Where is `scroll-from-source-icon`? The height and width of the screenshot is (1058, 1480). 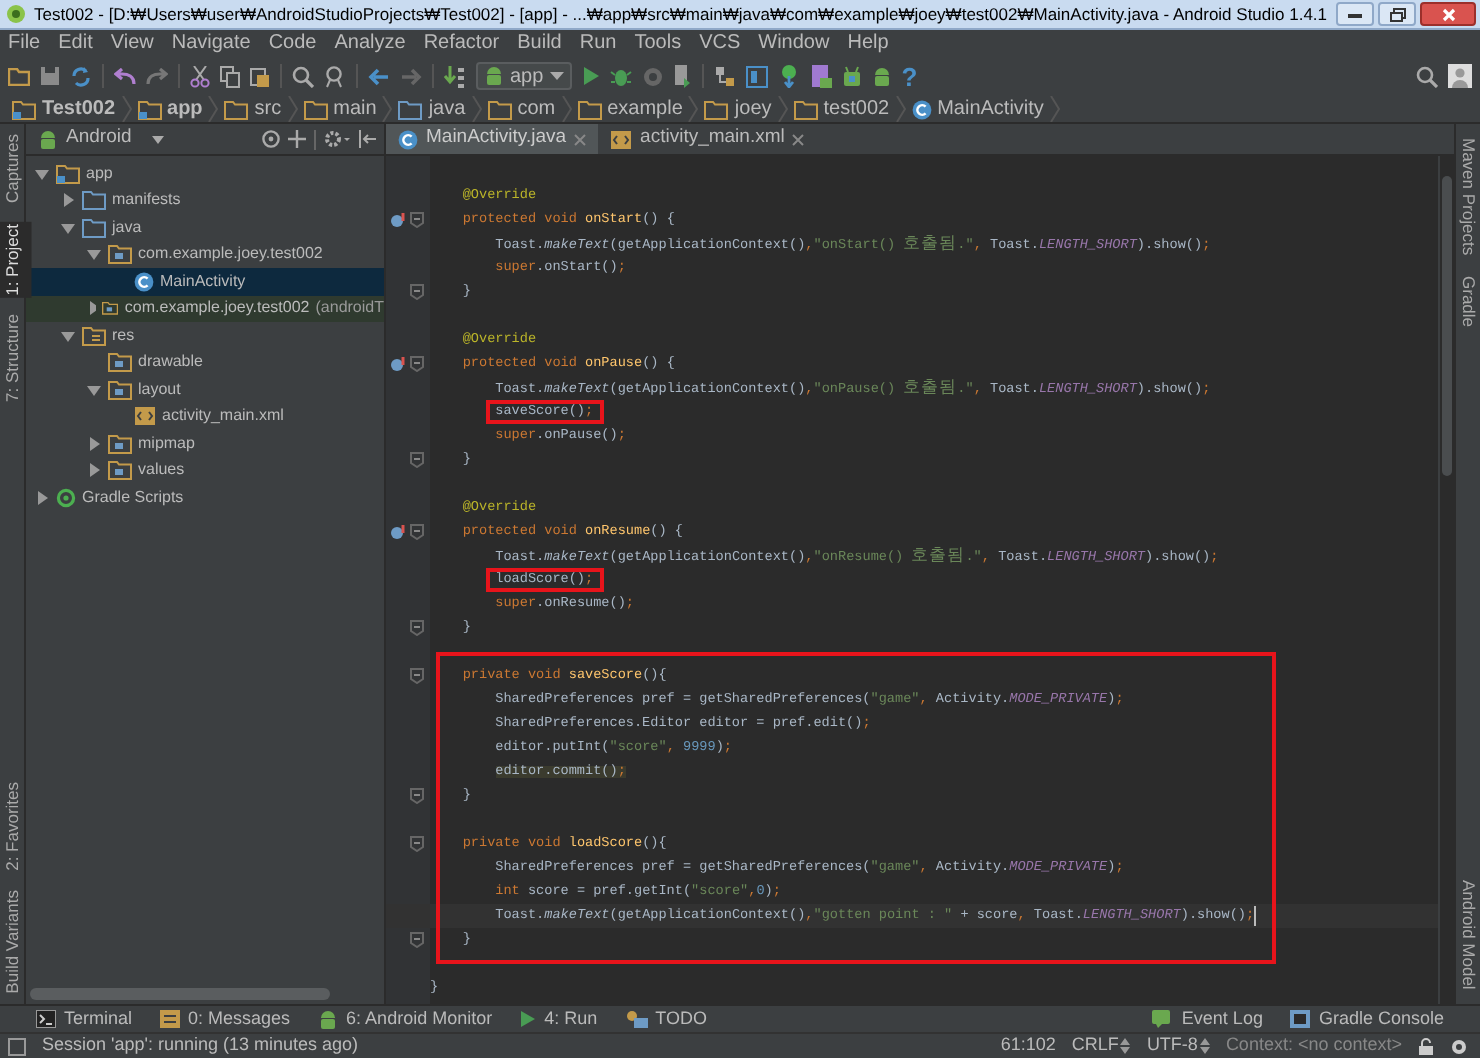 scroll-from-source-icon is located at coordinates (271, 139).